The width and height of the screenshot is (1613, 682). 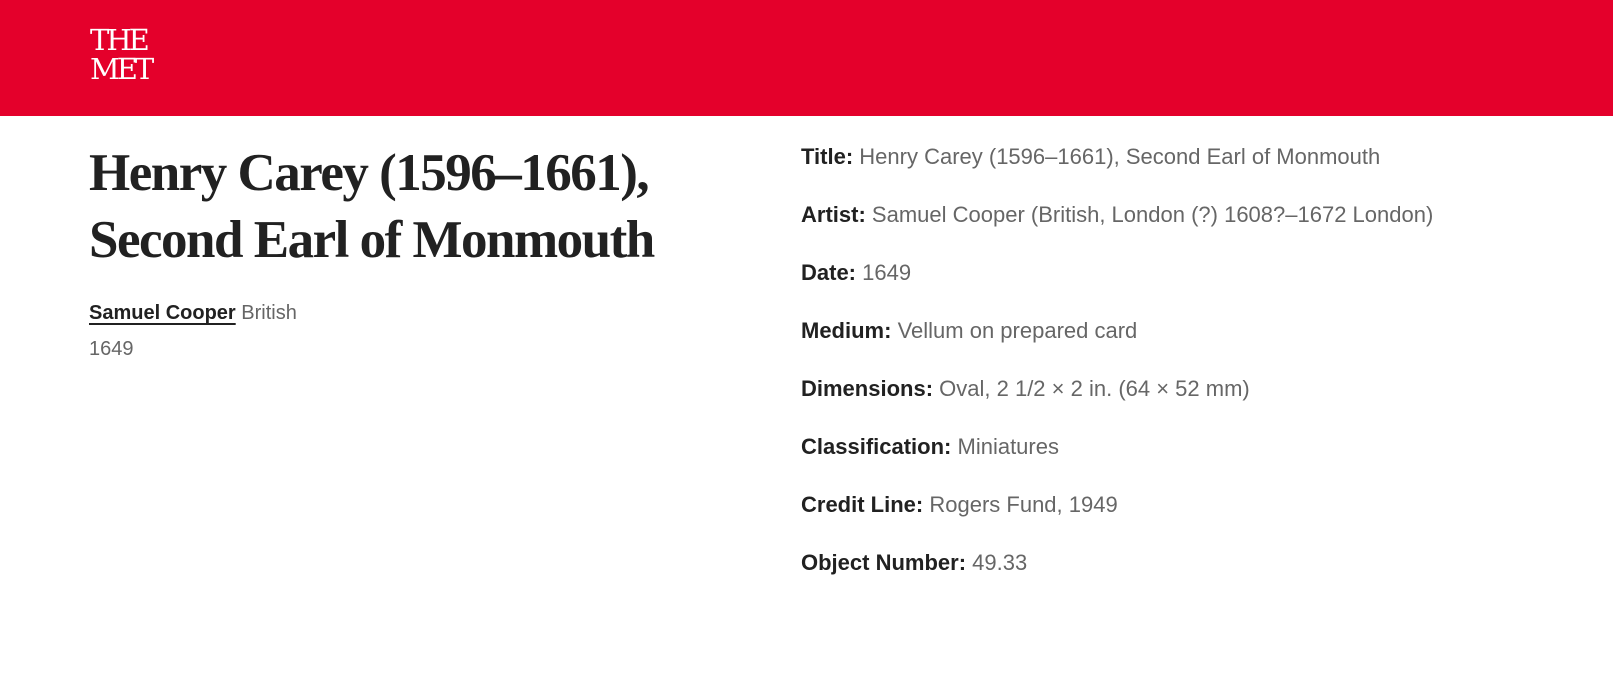 What do you see at coordinates (162, 313) in the screenshot?
I see `artist-link: Samuel Cooper` at bounding box center [162, 313].